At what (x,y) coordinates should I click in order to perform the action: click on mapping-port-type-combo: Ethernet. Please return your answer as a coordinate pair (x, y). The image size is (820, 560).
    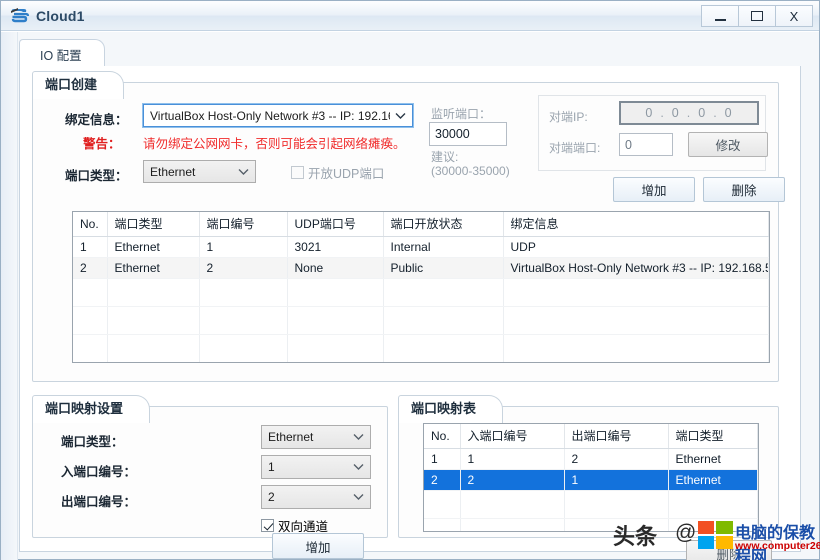
    Looking at the image, I should click on (316, 437).